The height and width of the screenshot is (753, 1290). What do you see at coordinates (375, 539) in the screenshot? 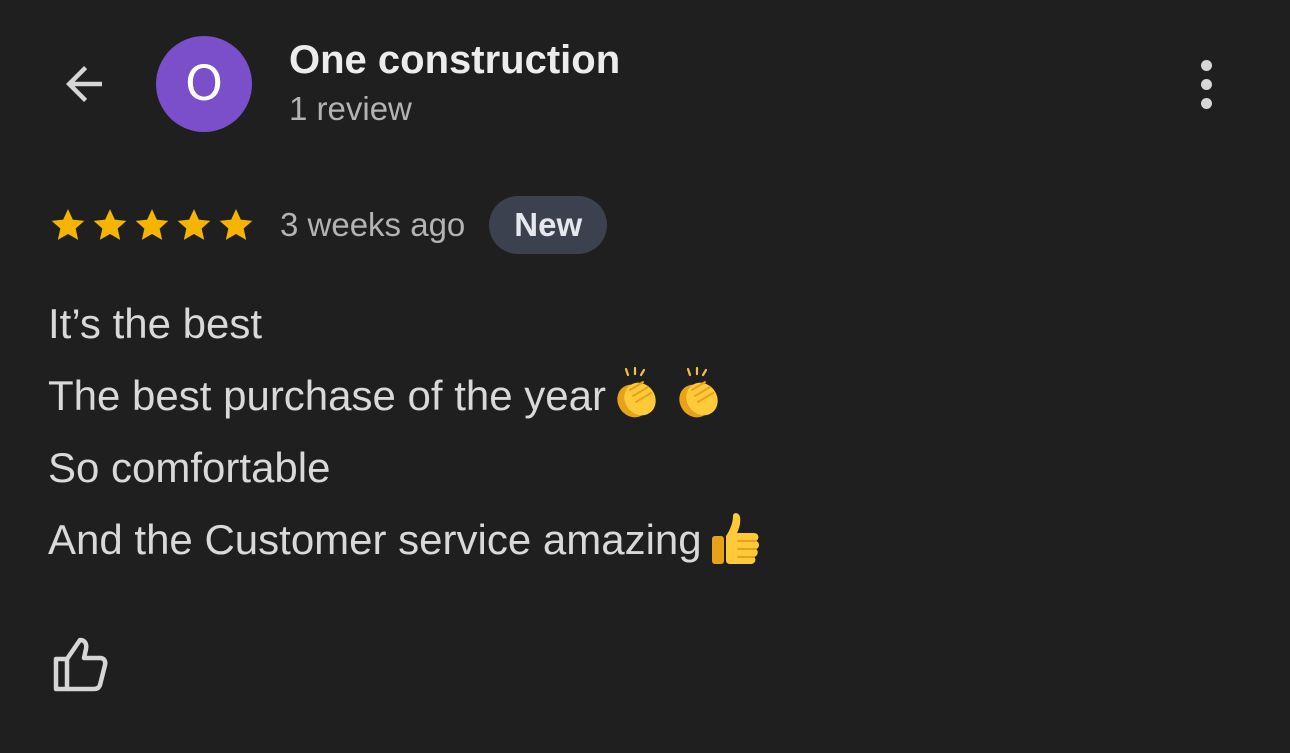
I see `review-line-text: And the Customer service amazing` at bounding box center [375, 539].